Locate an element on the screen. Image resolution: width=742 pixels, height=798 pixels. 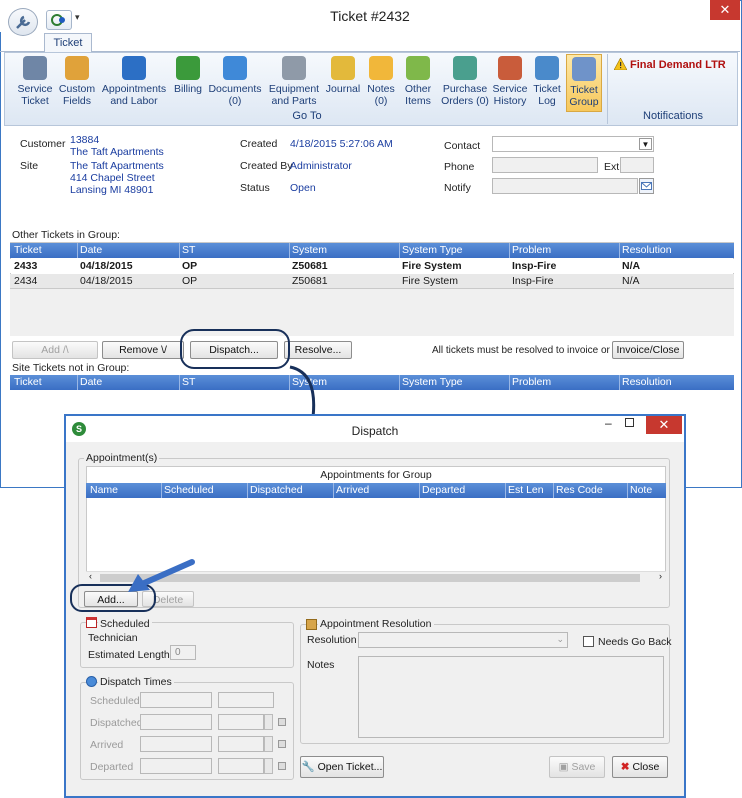
appointments-header-col-3: Arrived is located at coordinates (352, 490).